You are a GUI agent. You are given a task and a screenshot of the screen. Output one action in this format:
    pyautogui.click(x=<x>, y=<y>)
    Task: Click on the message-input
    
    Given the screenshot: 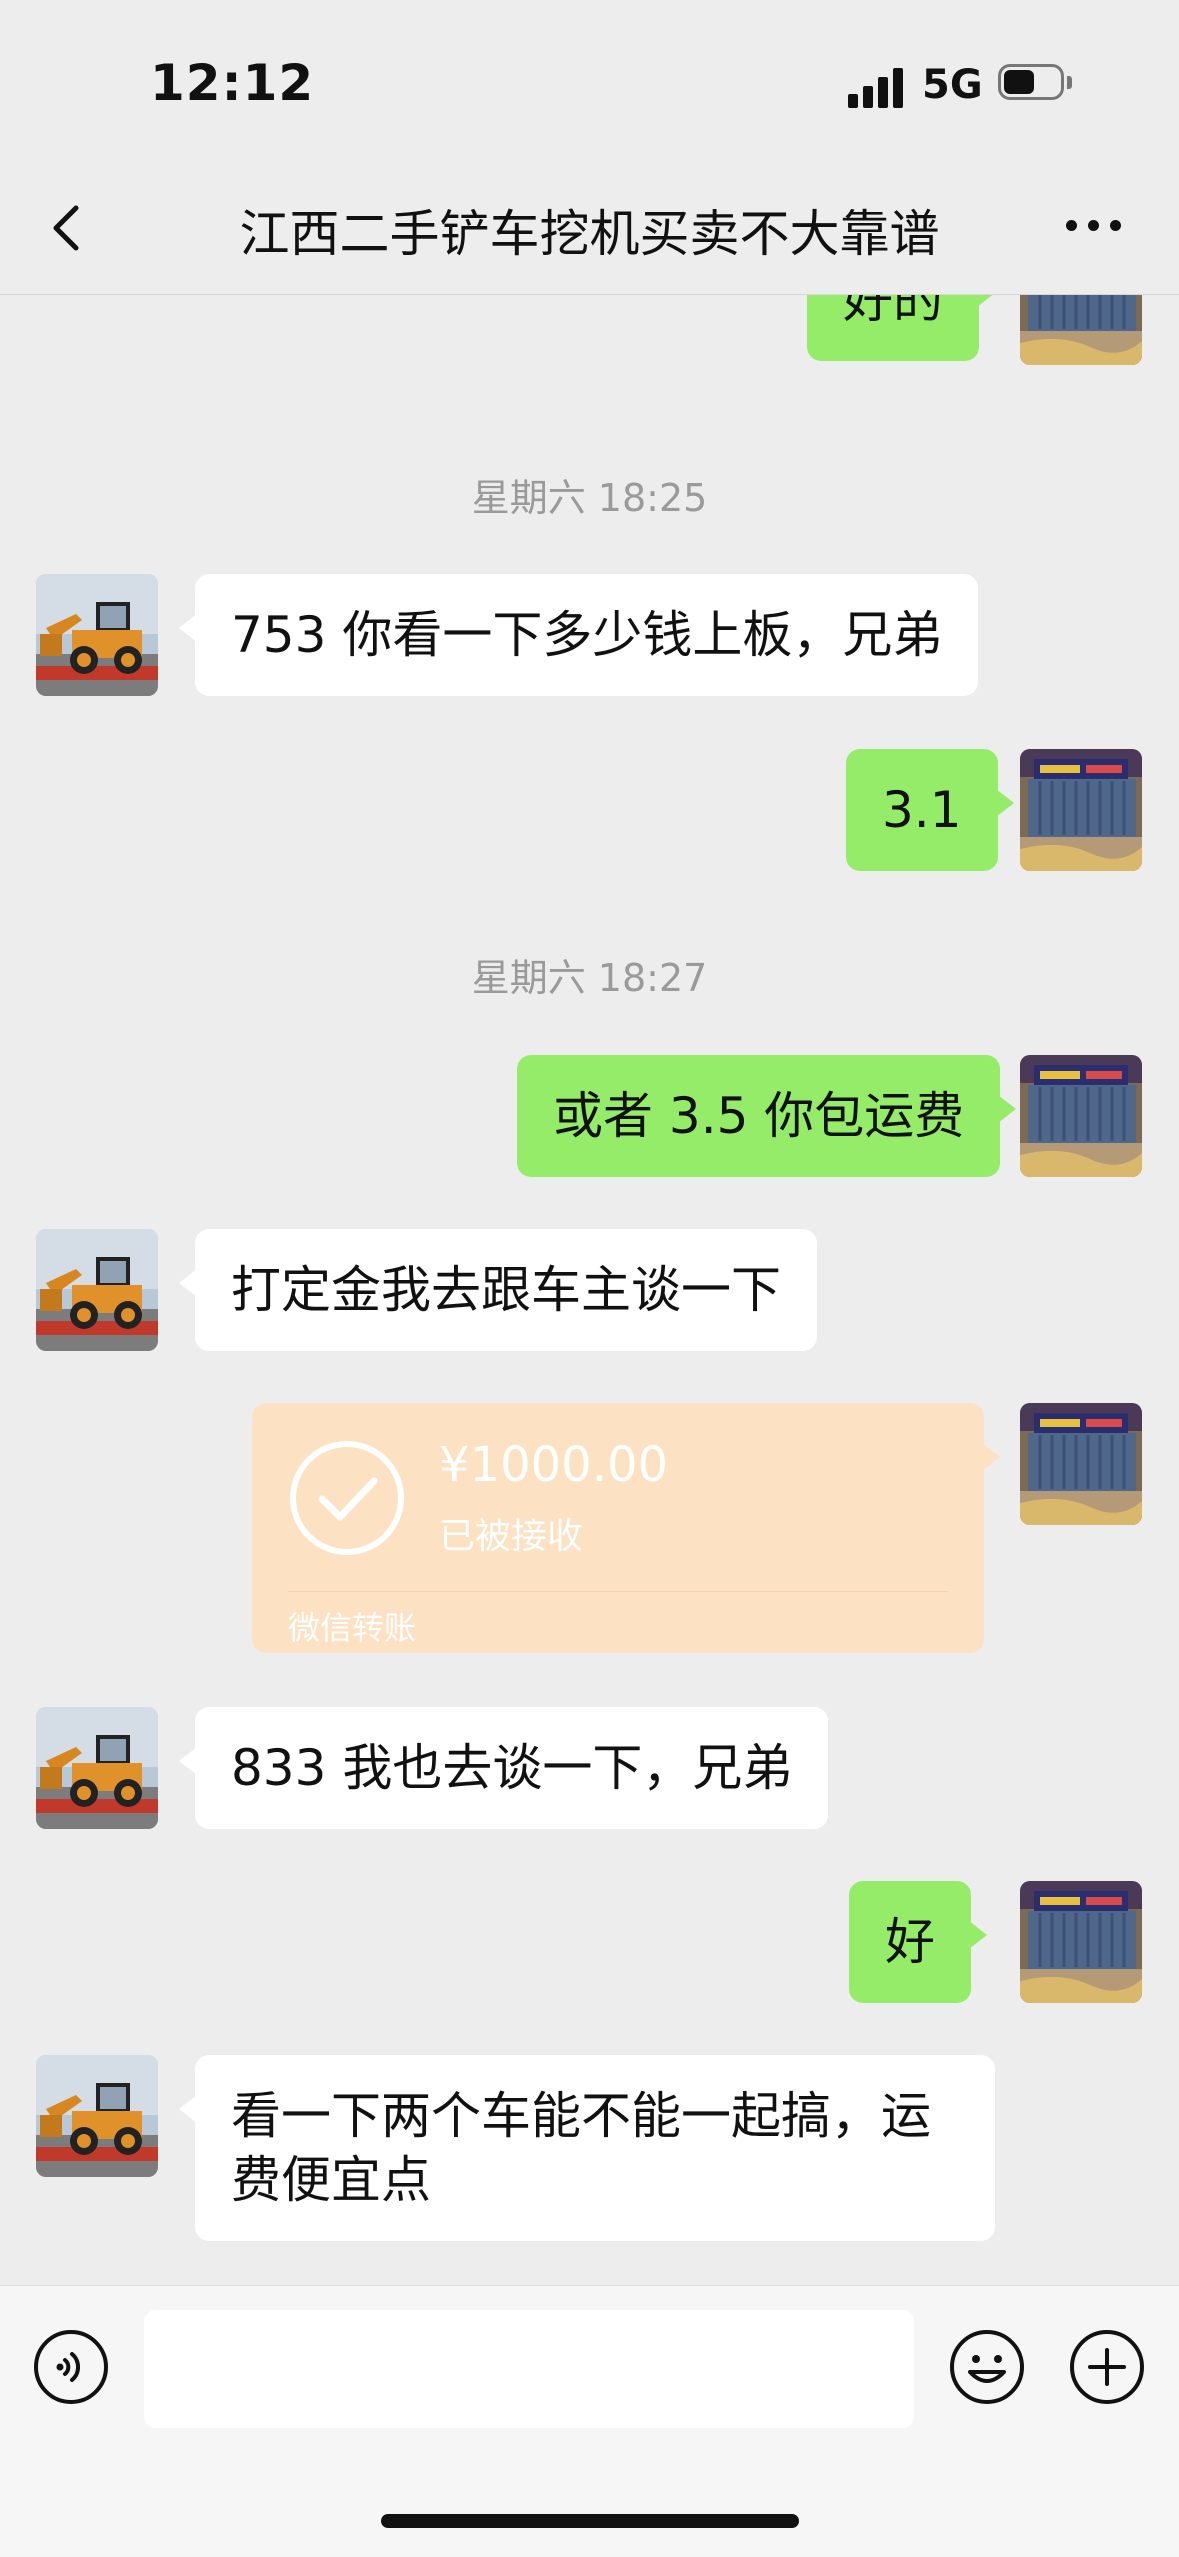 What is the action you would take?
    pyautogui.click(x=529, y=2369)
    